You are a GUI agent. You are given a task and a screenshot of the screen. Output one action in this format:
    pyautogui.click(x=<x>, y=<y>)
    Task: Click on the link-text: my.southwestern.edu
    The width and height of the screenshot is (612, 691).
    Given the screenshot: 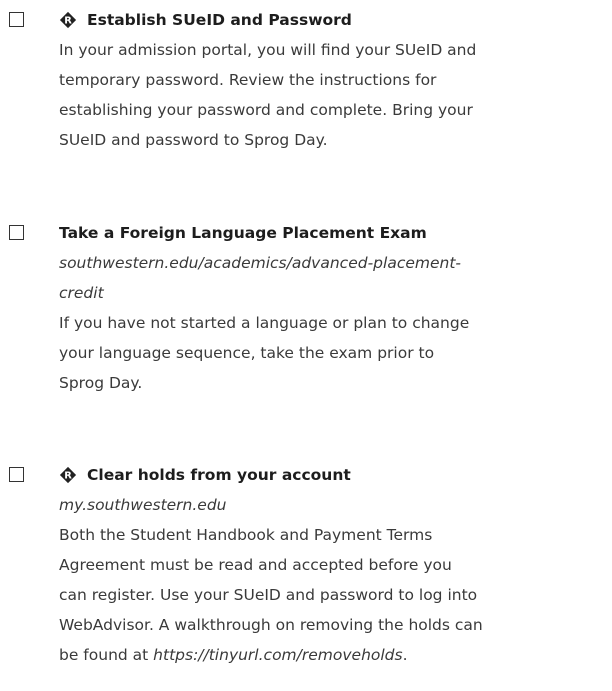 What is the action you would take?
    pyautogui.click(x=143, y=505)
    